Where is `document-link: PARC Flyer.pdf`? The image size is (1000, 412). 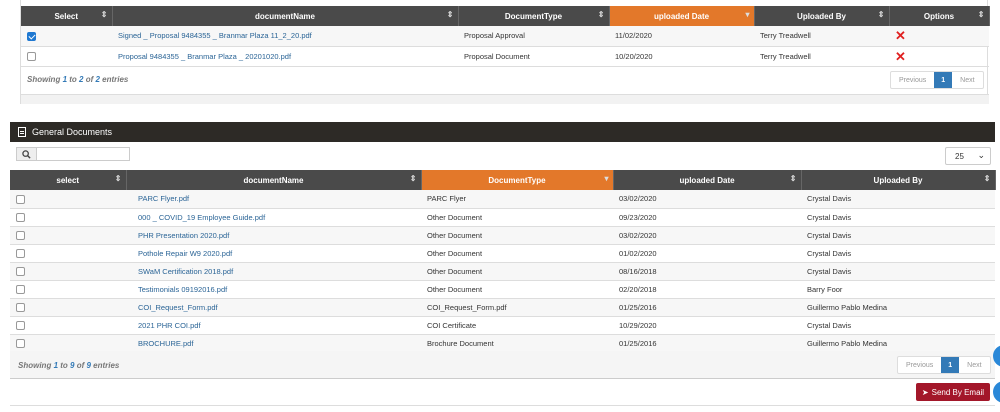
document-link: PARC Flyer.pdf is located at coordinates (163, 198).